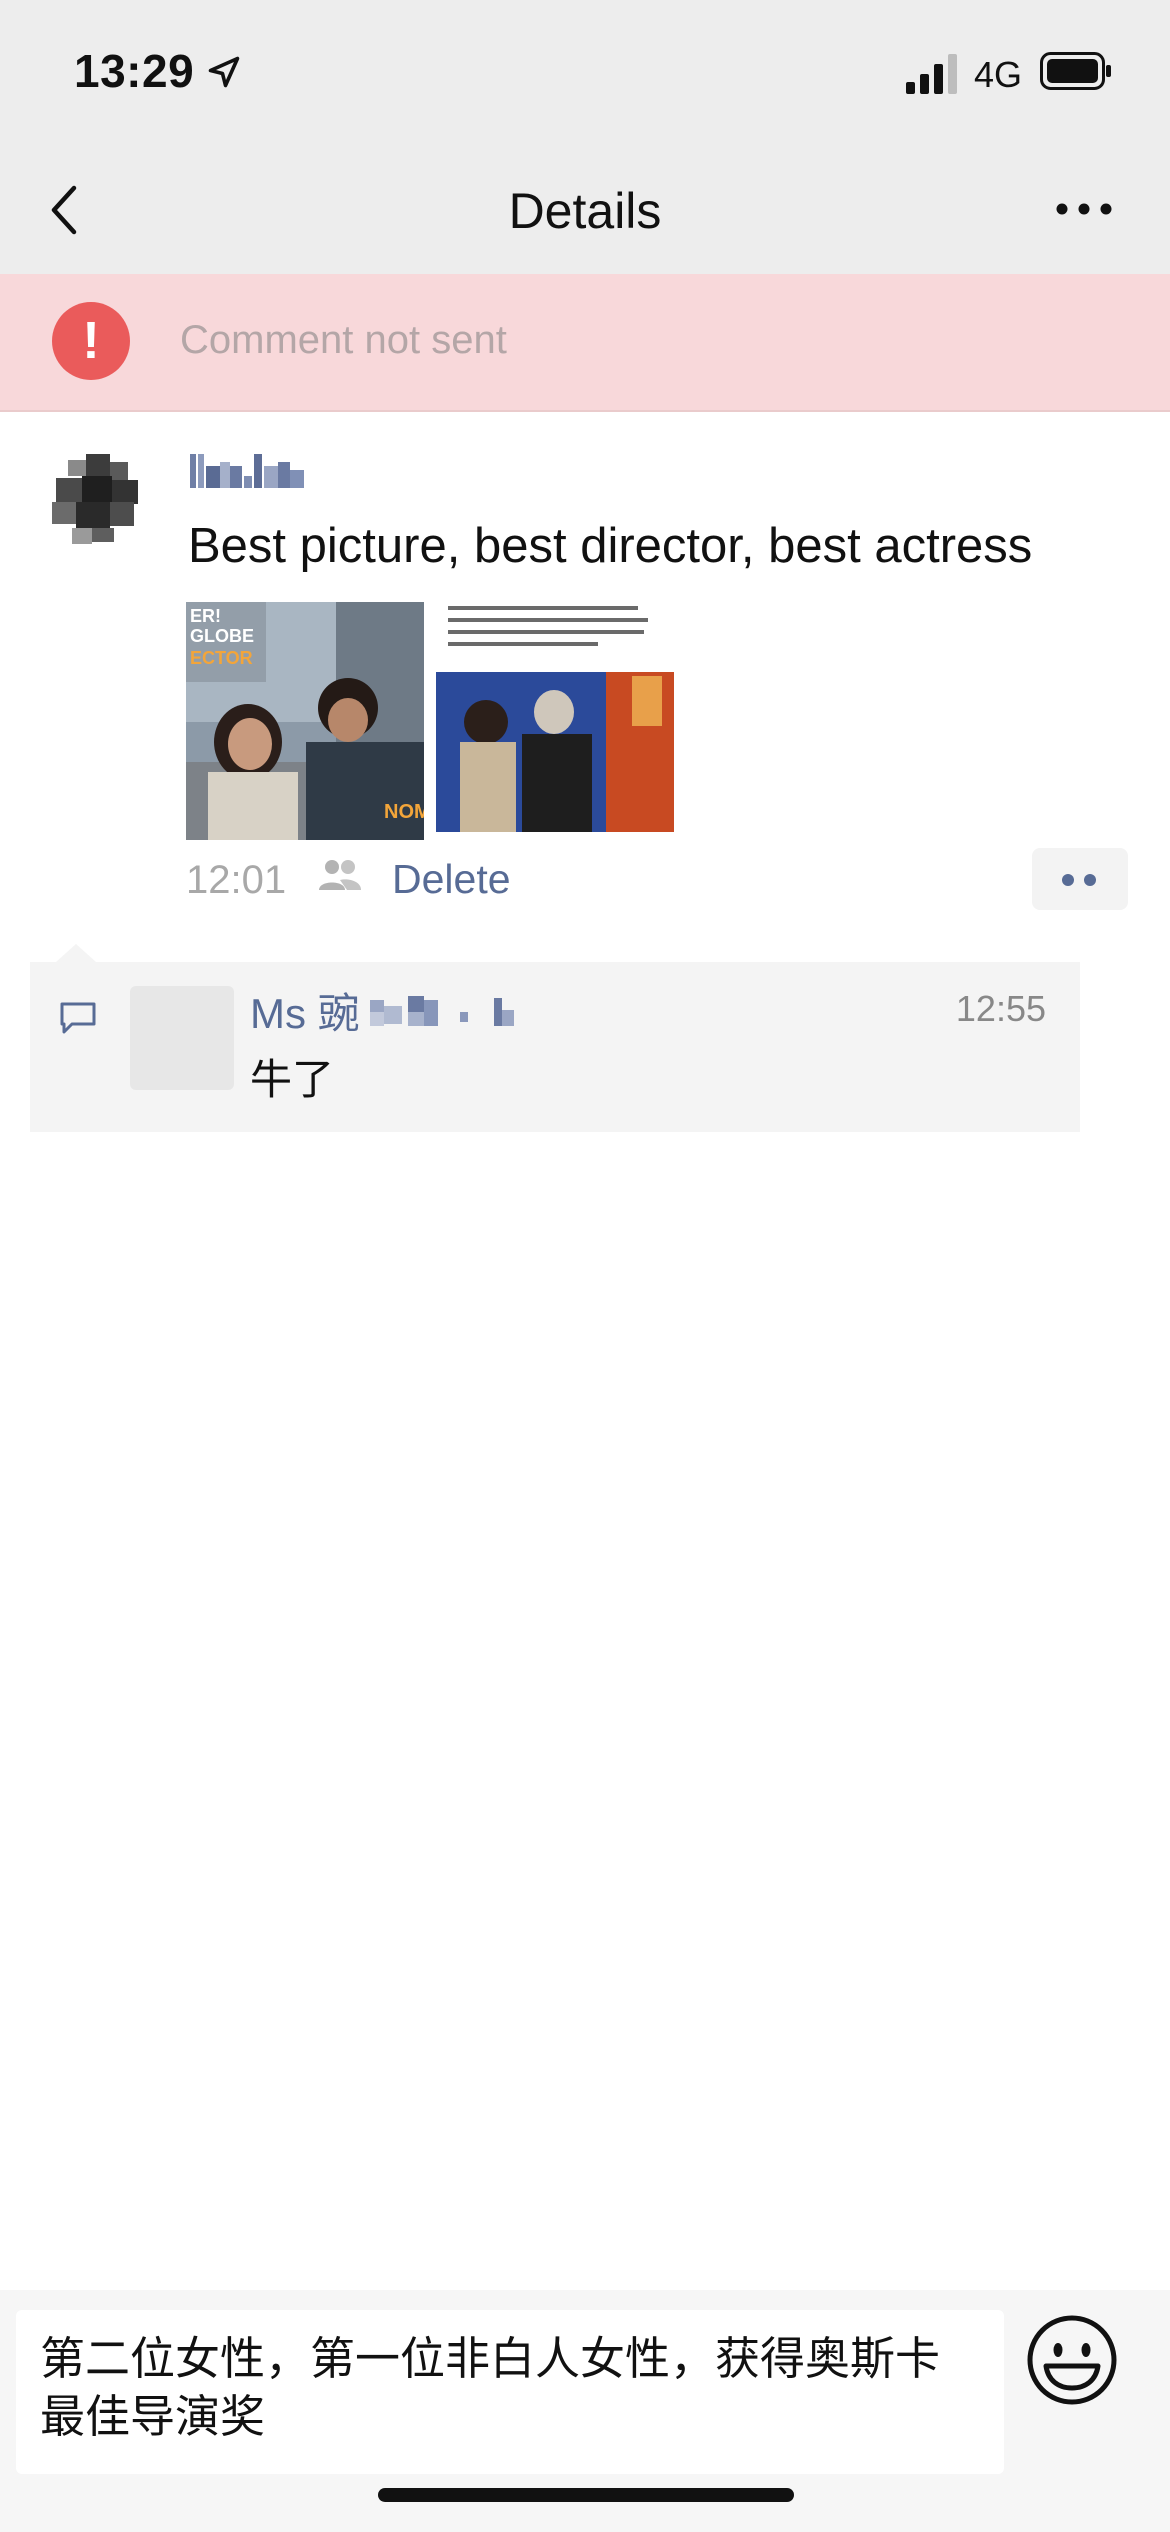 The image size is (1170, 2532). Describe the element at coordinates (305, 1010) in the screenshot. I see `commenter-name: Ms 豌` at that location.